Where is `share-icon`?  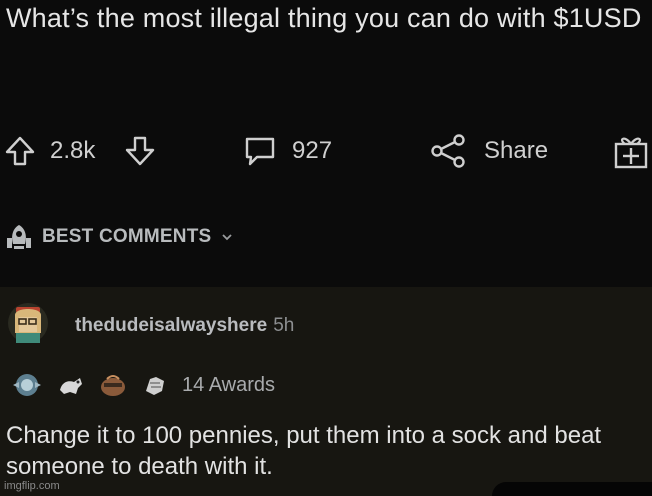 share-icon is located at coordinates (448, 151).